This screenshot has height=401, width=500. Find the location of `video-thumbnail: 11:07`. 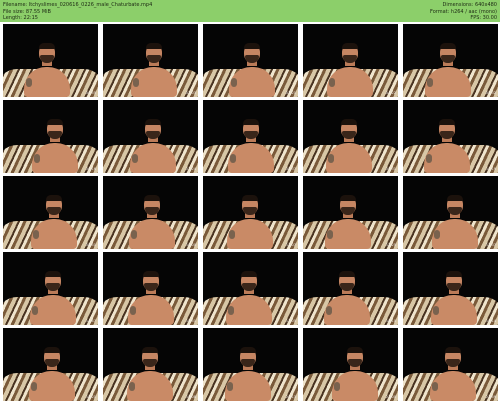

video-thumbnail: 11:07 is located at coordinates (250, 212).